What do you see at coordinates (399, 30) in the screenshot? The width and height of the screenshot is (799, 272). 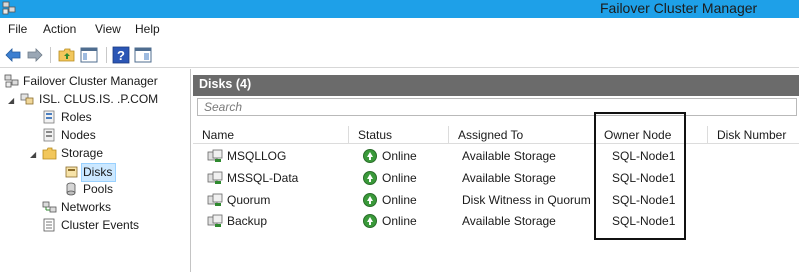 I see `menu-bar: File Action View Help` at bounding box center [399, 30].